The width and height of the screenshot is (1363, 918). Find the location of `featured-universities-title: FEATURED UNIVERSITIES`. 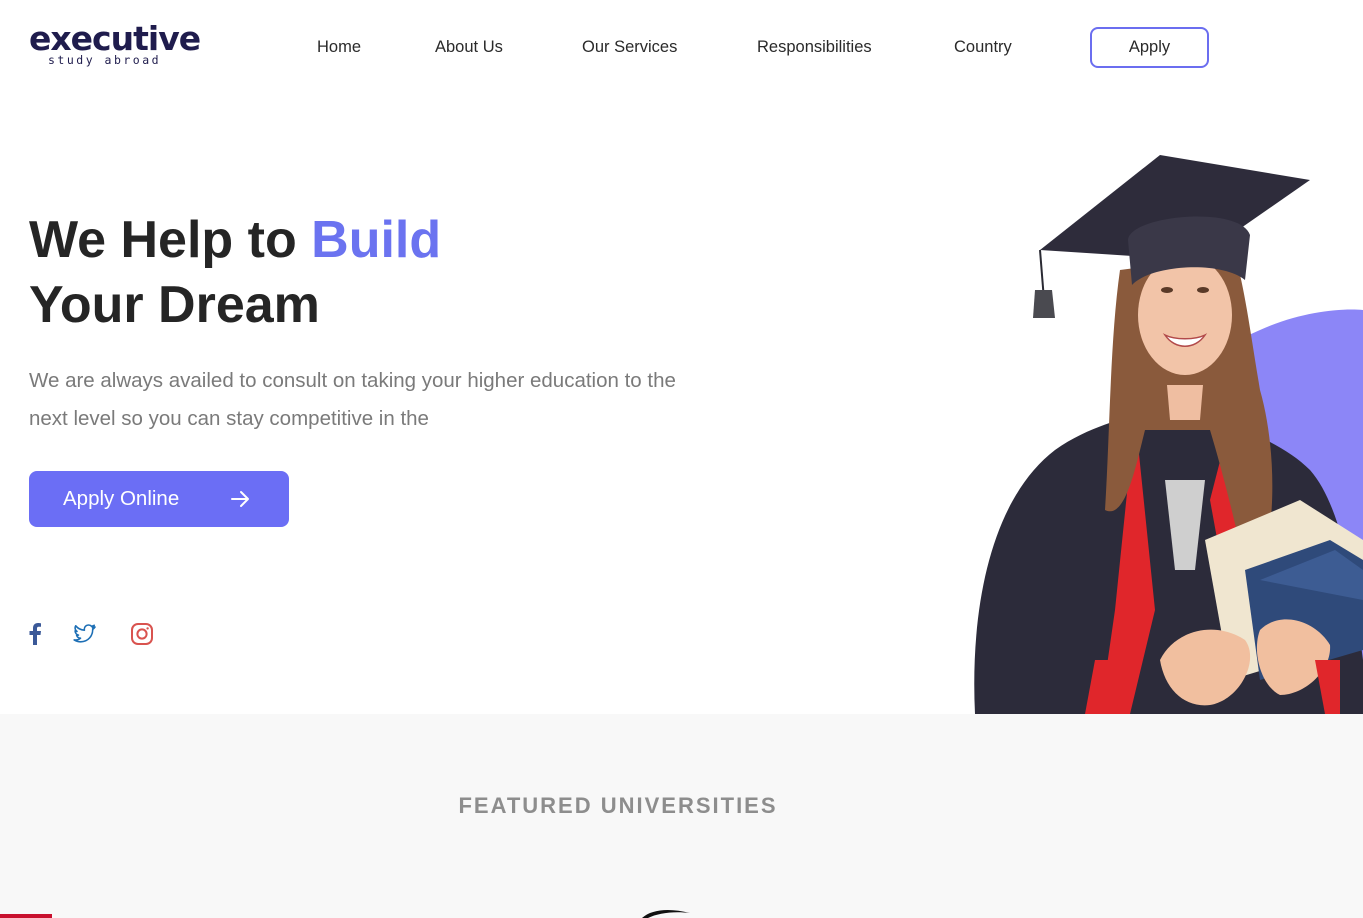

featured-universities-title: FEATURED UNIVERSITIES is located at coordinates (618, 805).